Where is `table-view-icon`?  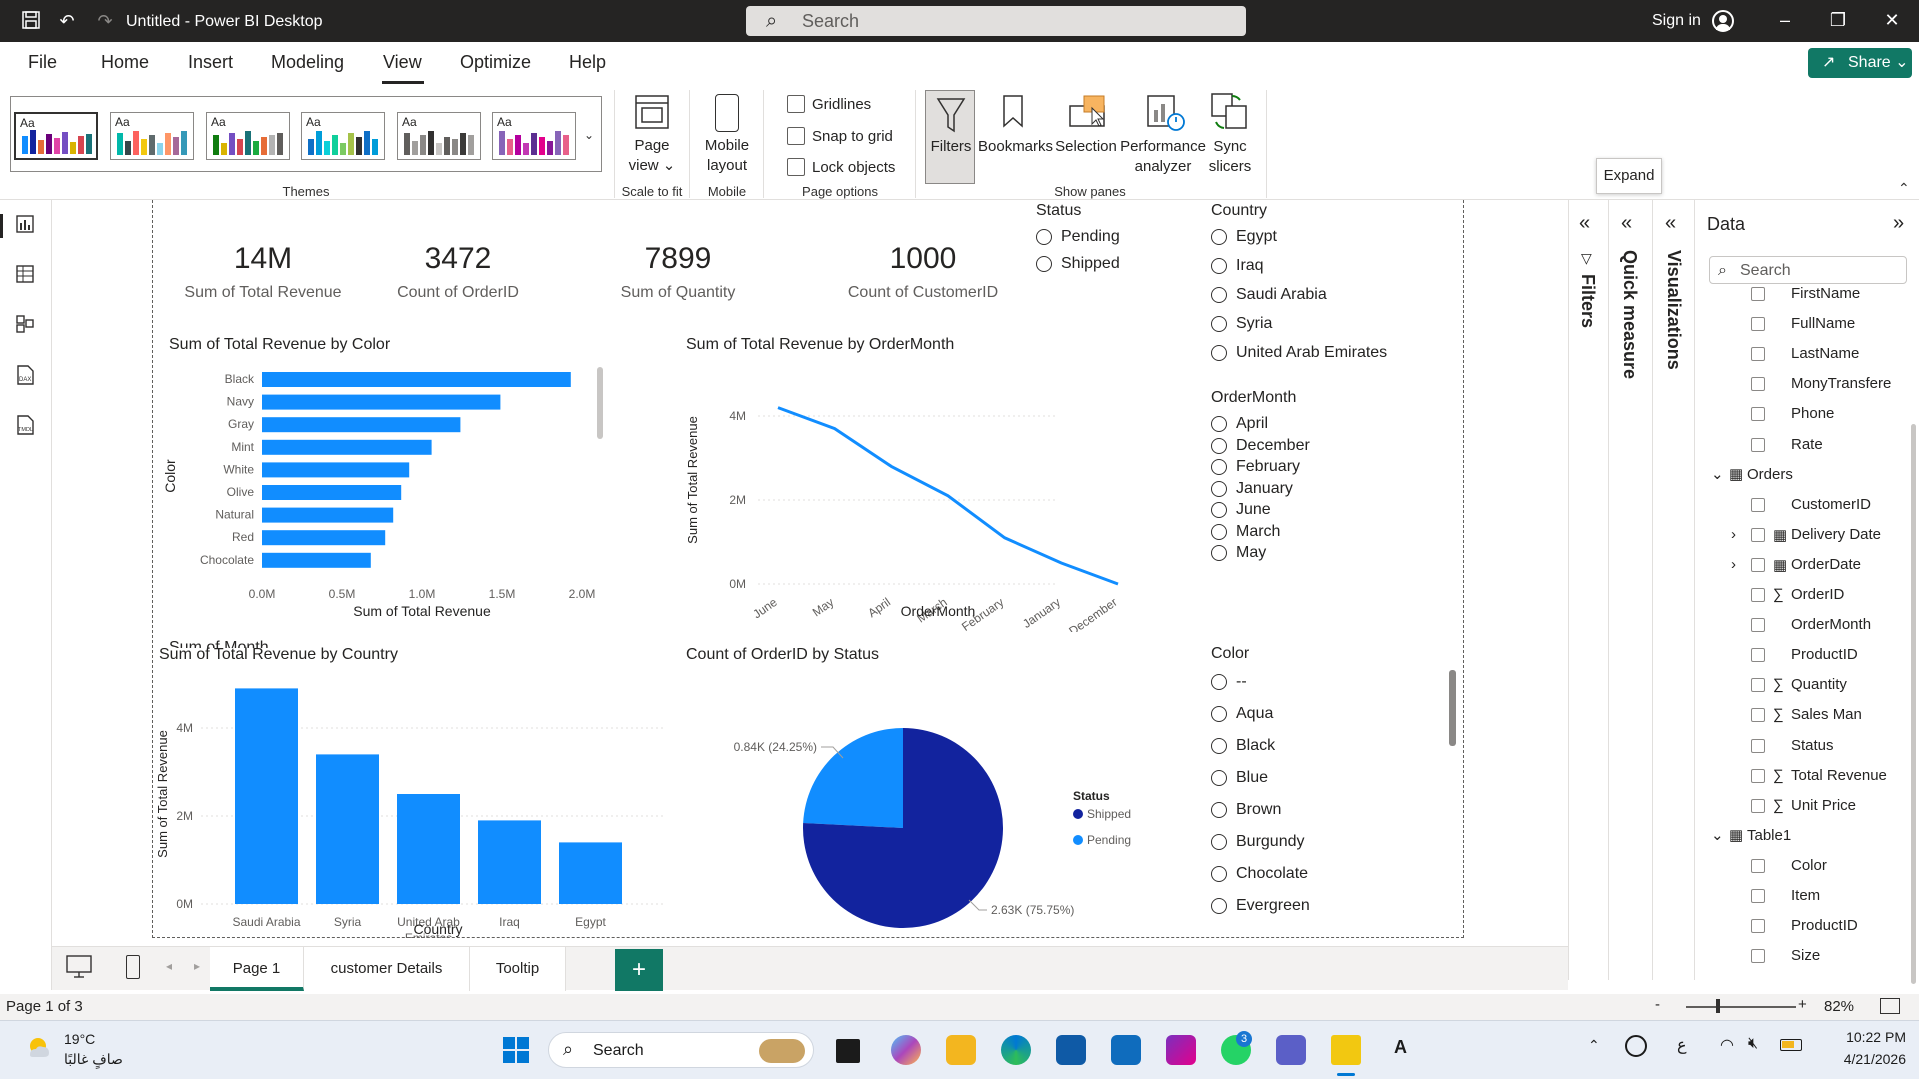 table-view-icon is located at coordinates (25, 275).